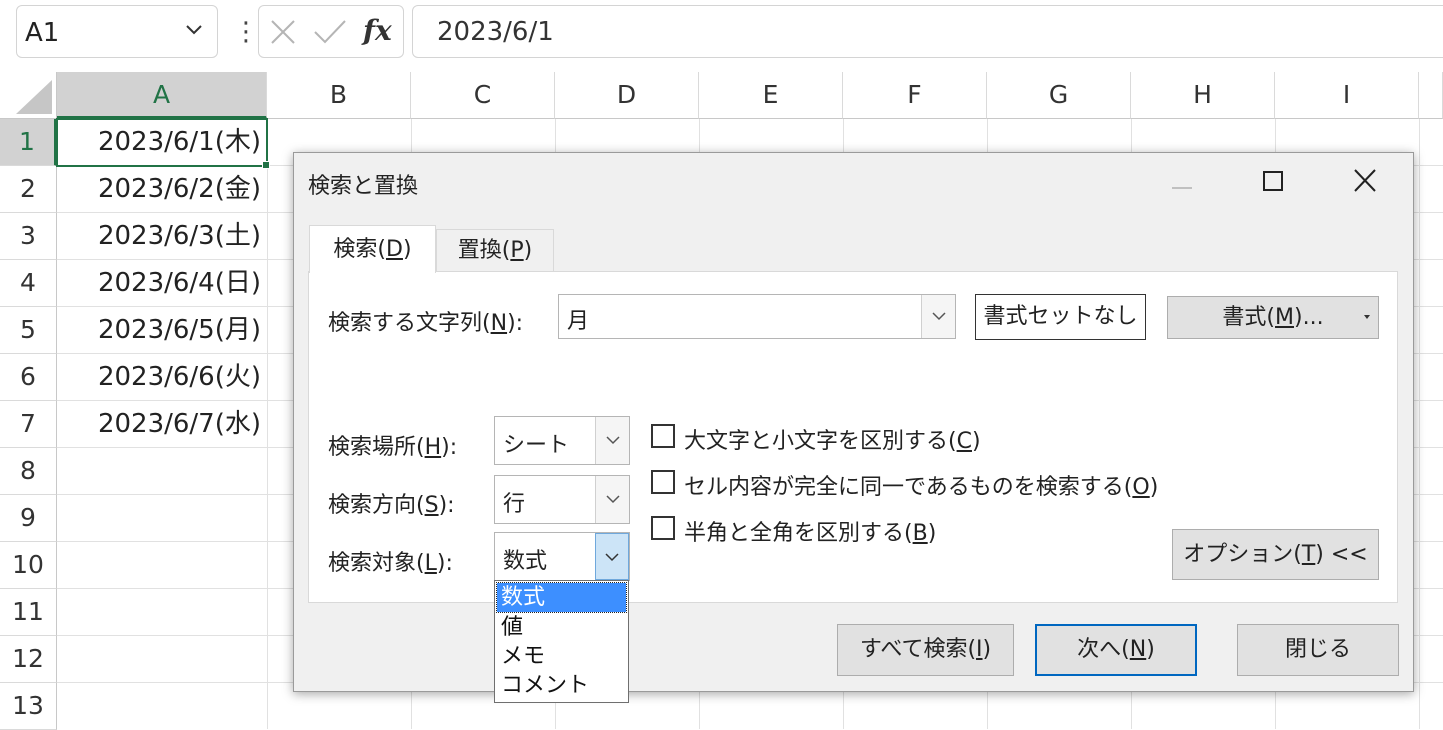  What do you see at coordinates (28, 706) in the screenshot?
I see `row-header-13: 13` at bounding box center [28, 706].